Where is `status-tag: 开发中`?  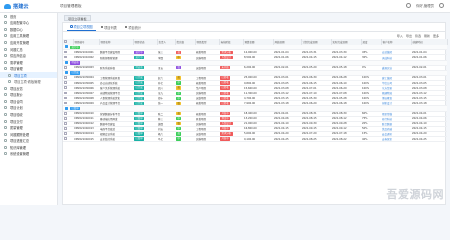 status-tag: 开发中 is located at coordinates (225, 113).